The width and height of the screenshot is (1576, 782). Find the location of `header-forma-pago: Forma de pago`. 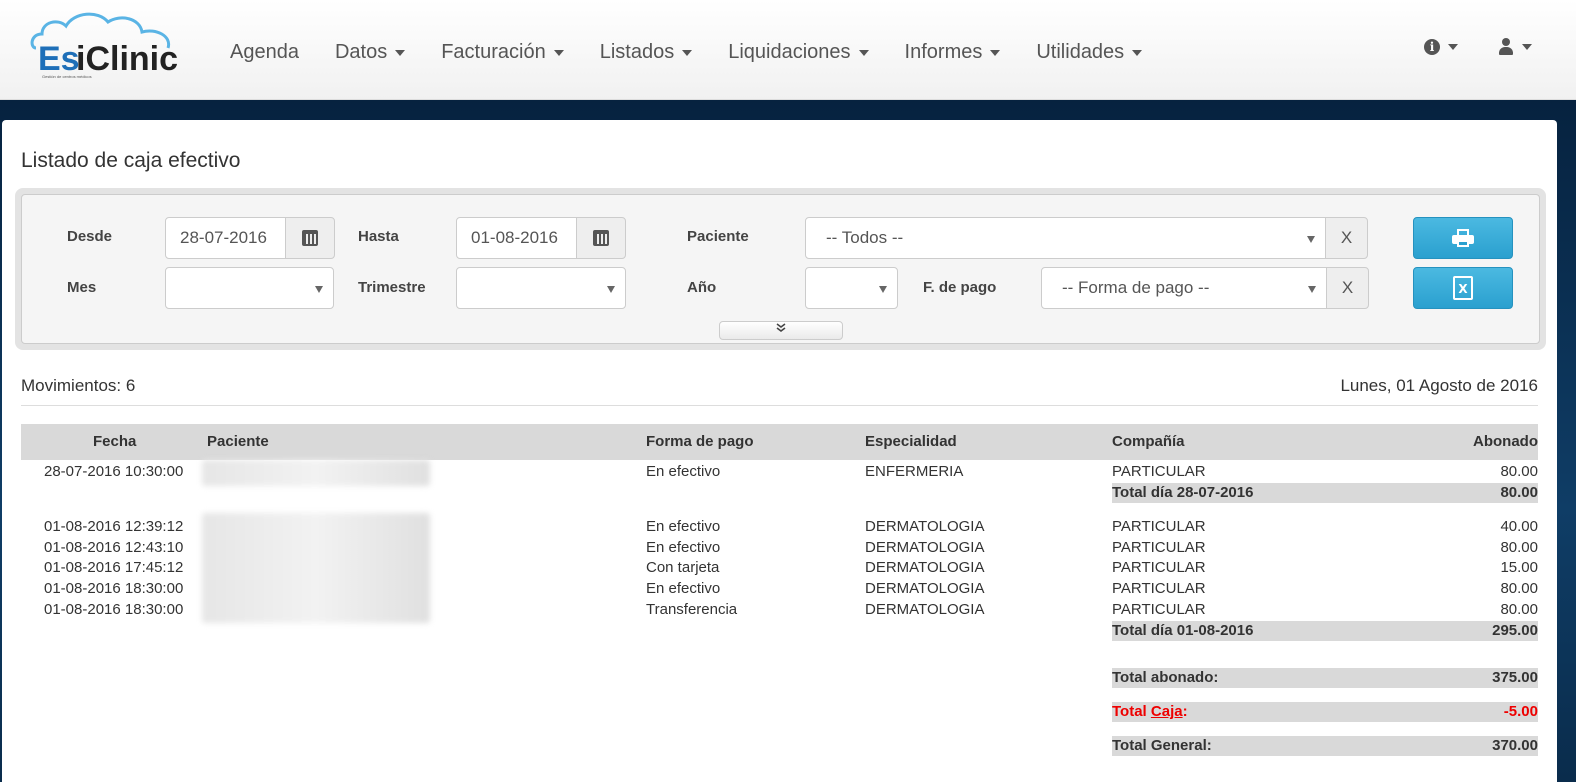

header-forma-pago: Forma de pago is located at coordinates (700, 441).